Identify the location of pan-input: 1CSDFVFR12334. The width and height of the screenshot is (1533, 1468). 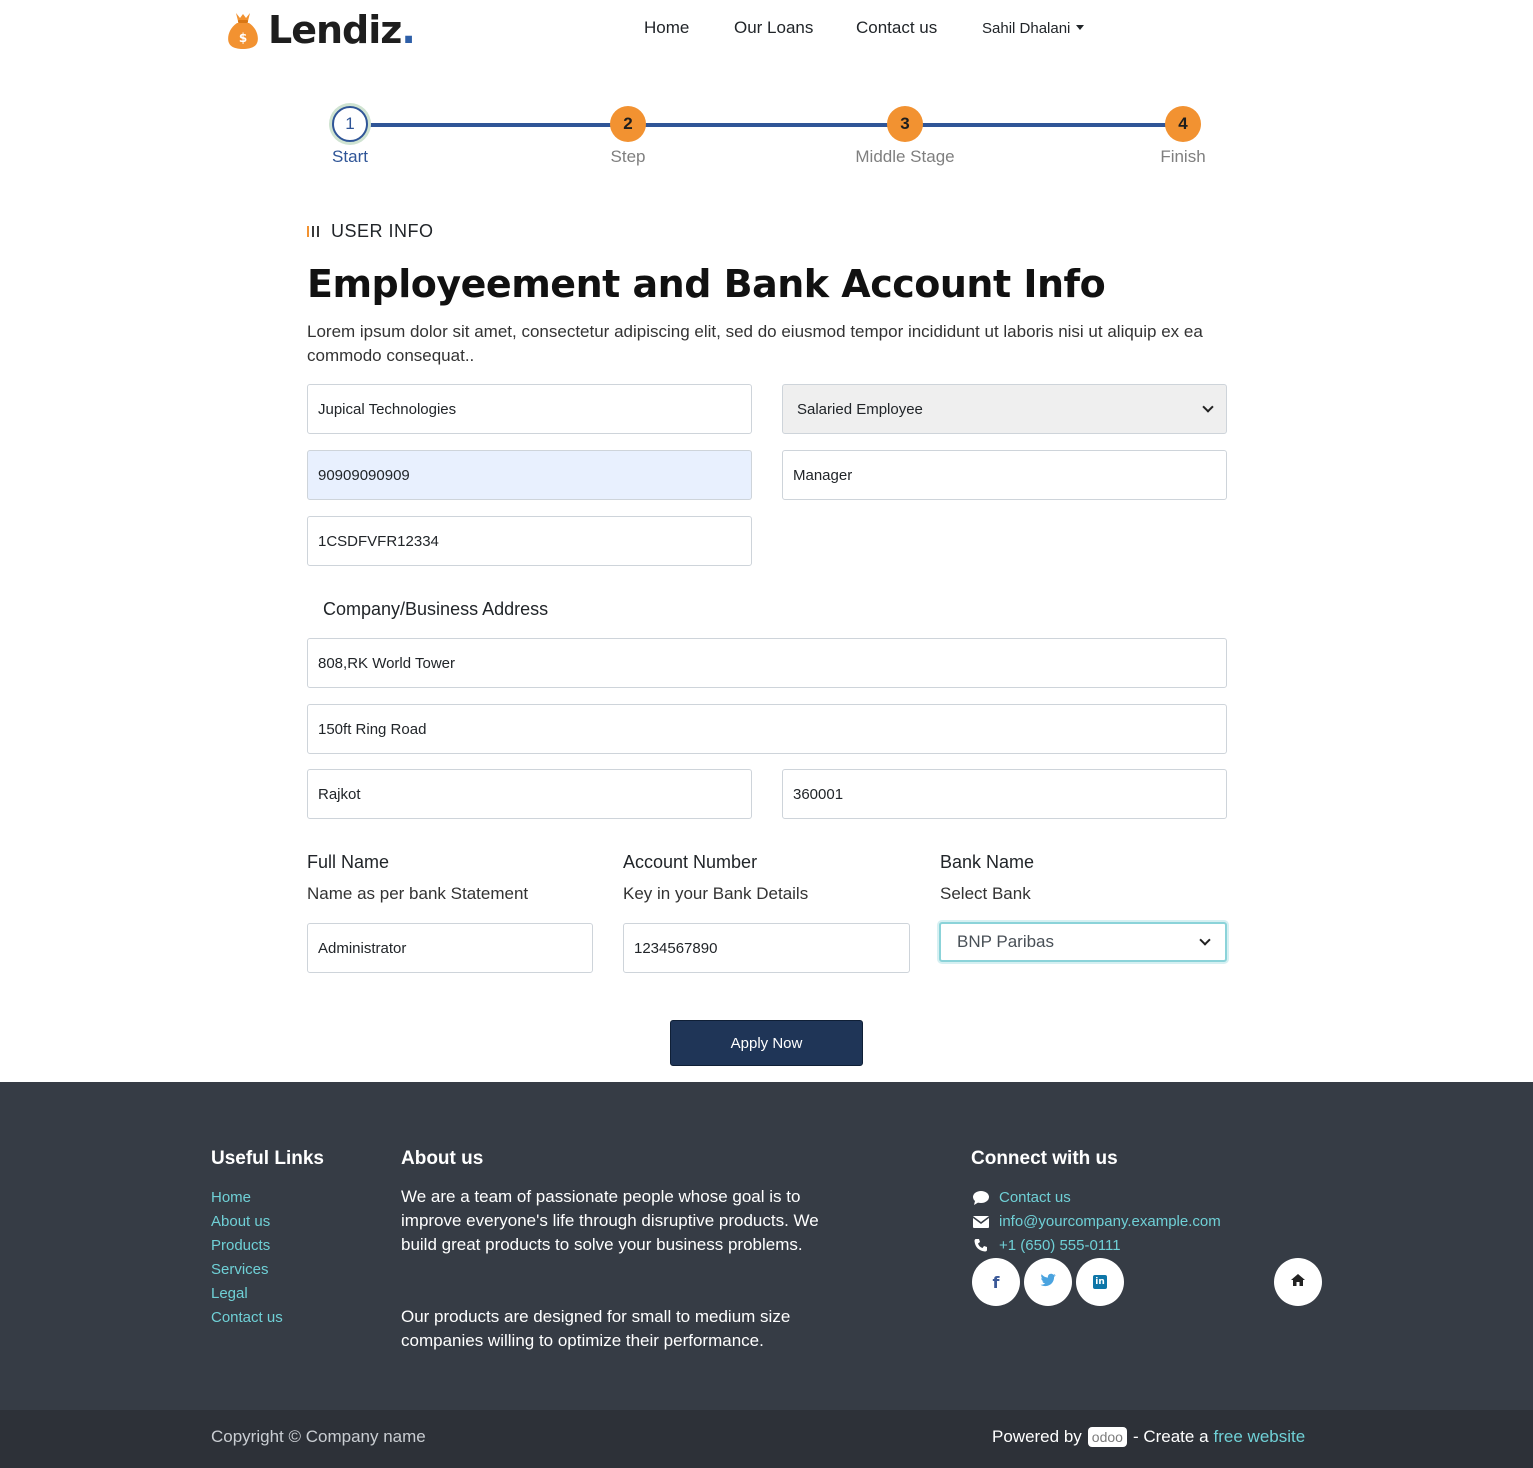
(529, 541).